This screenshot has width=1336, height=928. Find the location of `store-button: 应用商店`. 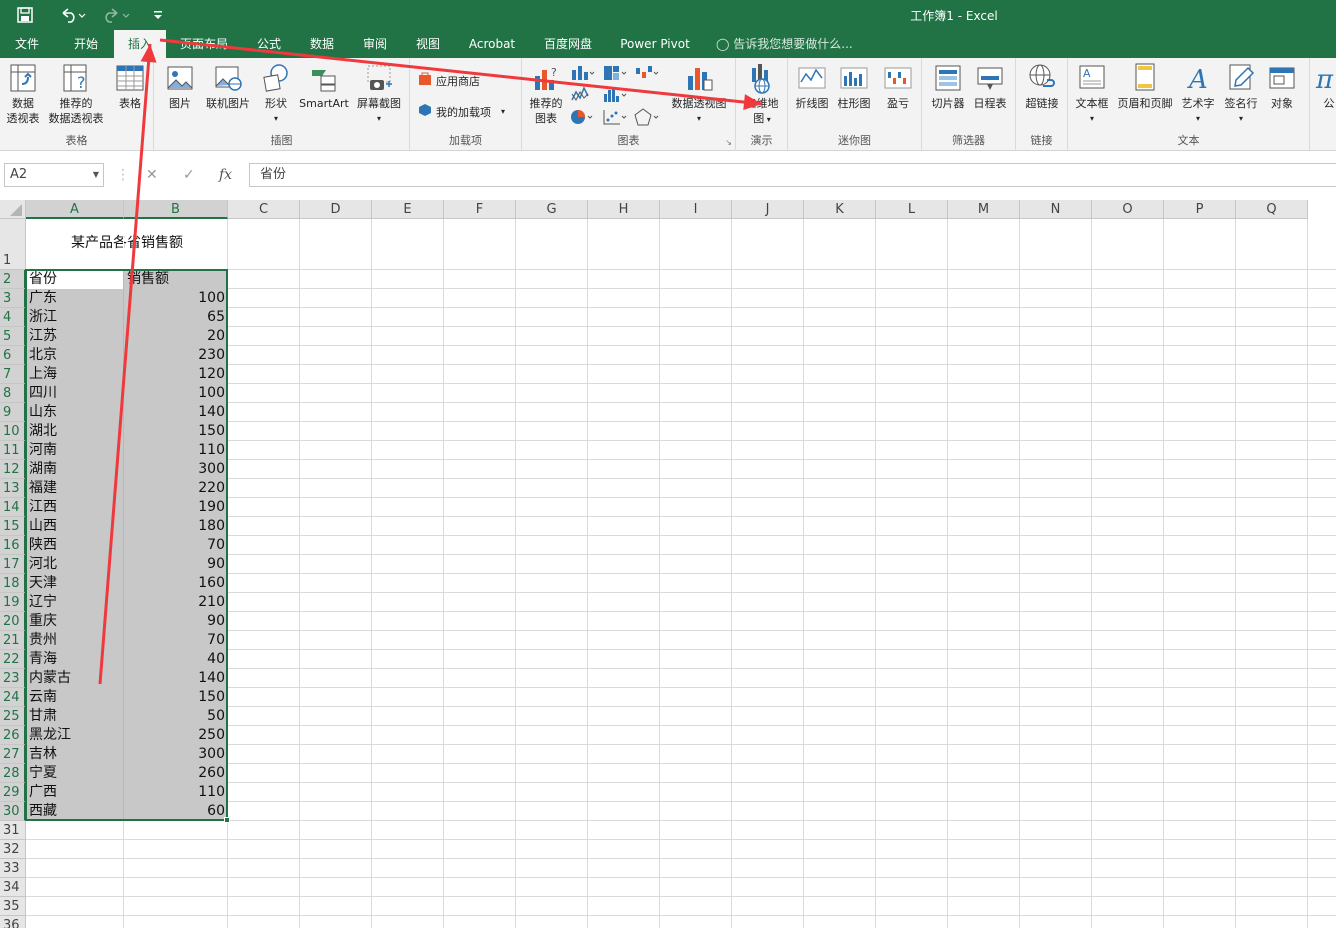

store-button: 应用商店 is located at coordinates (449, 80).